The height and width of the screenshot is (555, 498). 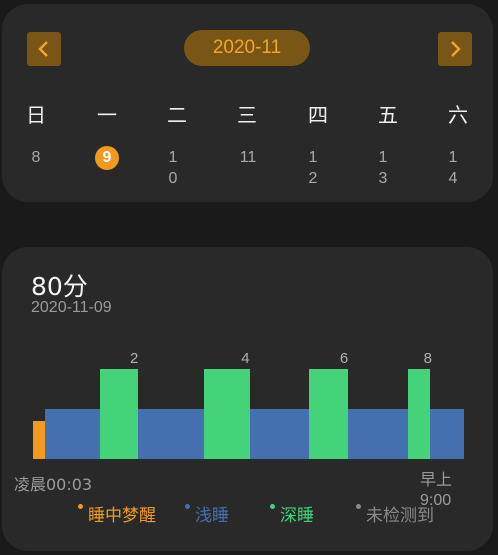 What do you see at coordinates (36, 115) in the screenshot?
I see `weekday-sun: 日` at bounding box center [36, 115].